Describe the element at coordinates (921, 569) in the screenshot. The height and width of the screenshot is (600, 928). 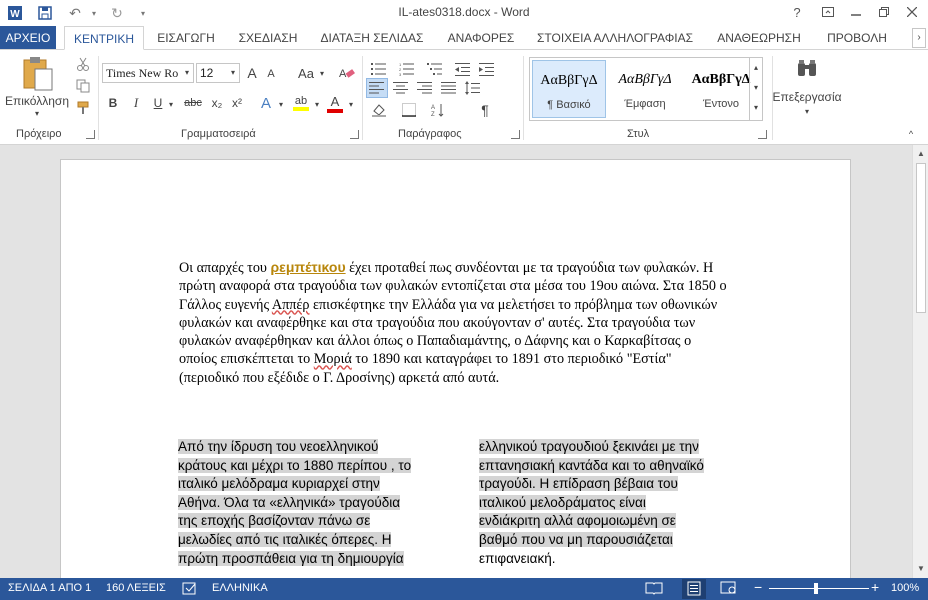
I see `scroll-down-icon: ▼` at that location.